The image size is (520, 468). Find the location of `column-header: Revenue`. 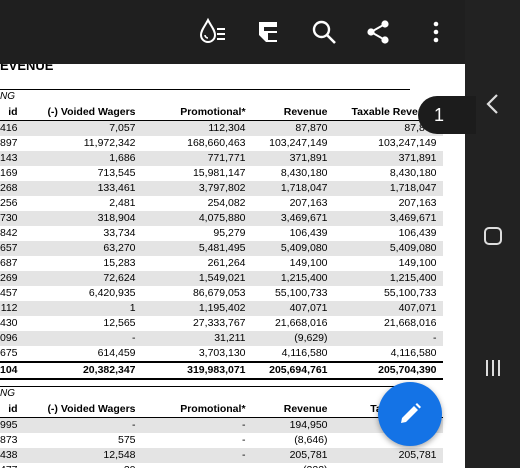

column-header: Revenue is located at coordinates (292, 113).